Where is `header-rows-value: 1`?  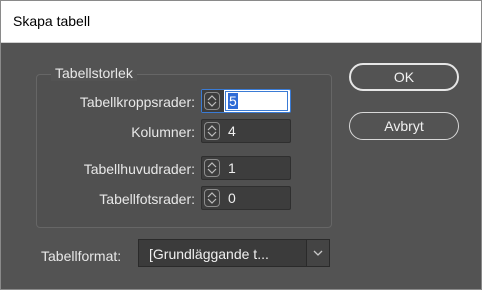
header-rows-value: 1 is located at coordinates (232, 168).